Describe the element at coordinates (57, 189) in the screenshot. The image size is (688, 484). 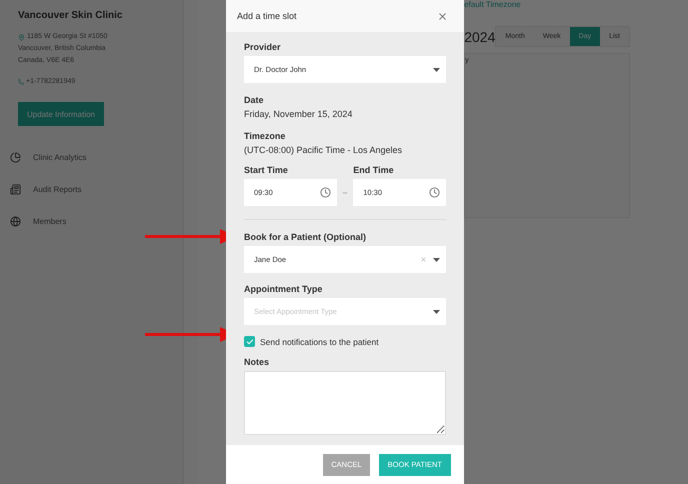
I see `menu-item: Audit Reports` at that location.